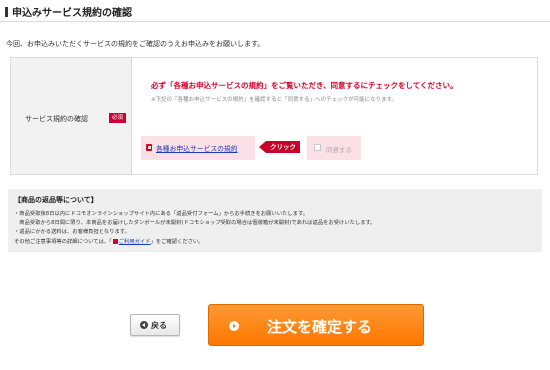 The image size is (550, 370). I want to click on agree-checkbox-box: 同意する, so click(334, 148).